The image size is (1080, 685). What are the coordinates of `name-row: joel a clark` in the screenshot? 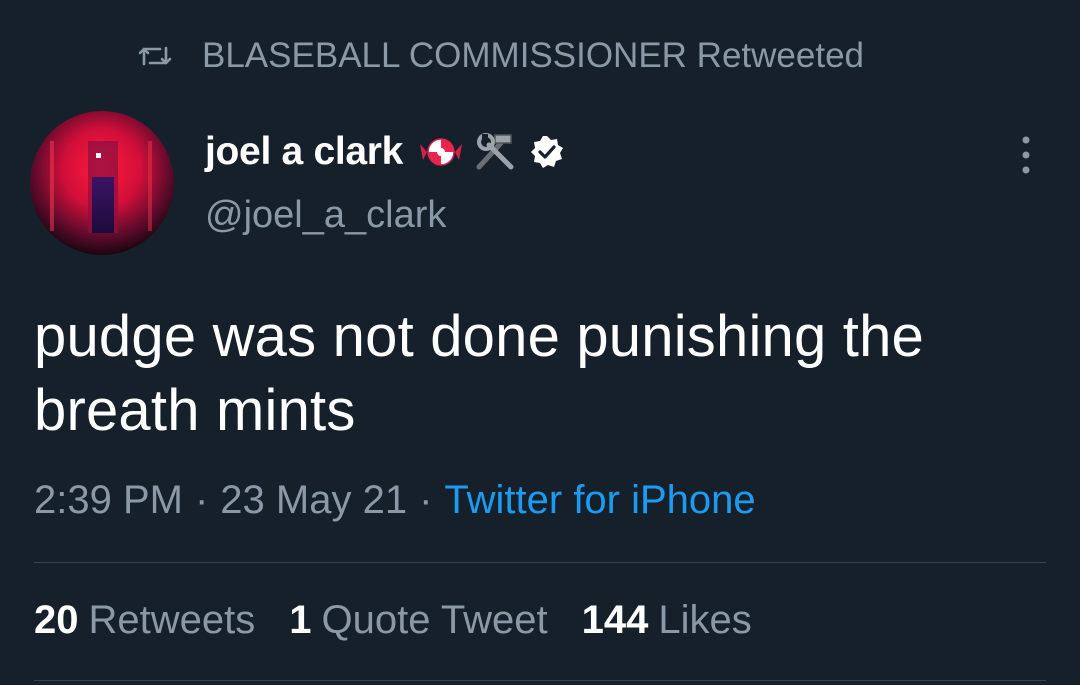 It's located at (385, 152).